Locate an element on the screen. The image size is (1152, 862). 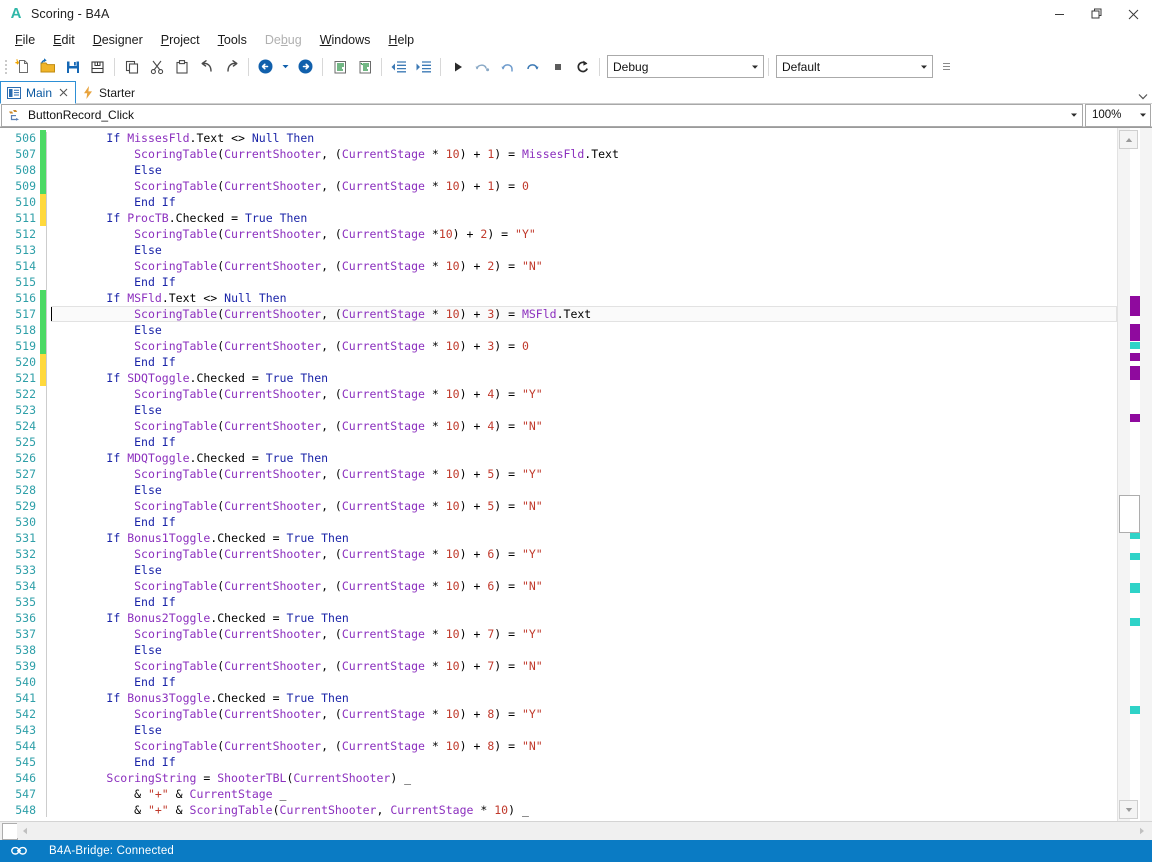
menu-tools: Tools is located at coordinates (232, 40).